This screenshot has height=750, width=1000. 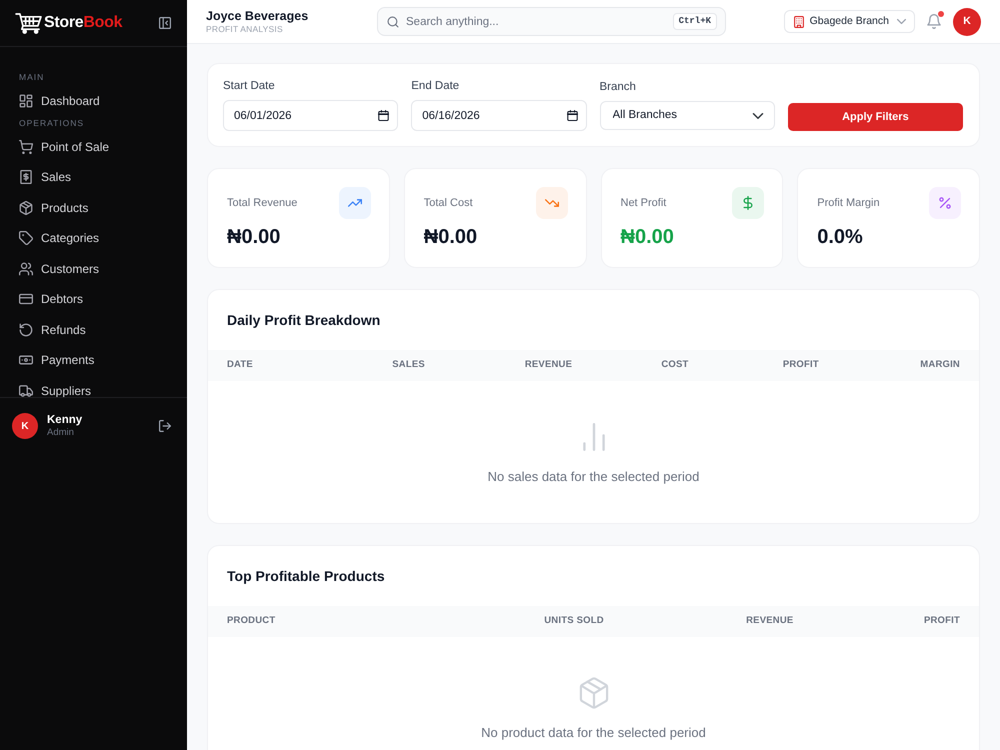 I want to click on search-icon, so click(x=393, y=22).